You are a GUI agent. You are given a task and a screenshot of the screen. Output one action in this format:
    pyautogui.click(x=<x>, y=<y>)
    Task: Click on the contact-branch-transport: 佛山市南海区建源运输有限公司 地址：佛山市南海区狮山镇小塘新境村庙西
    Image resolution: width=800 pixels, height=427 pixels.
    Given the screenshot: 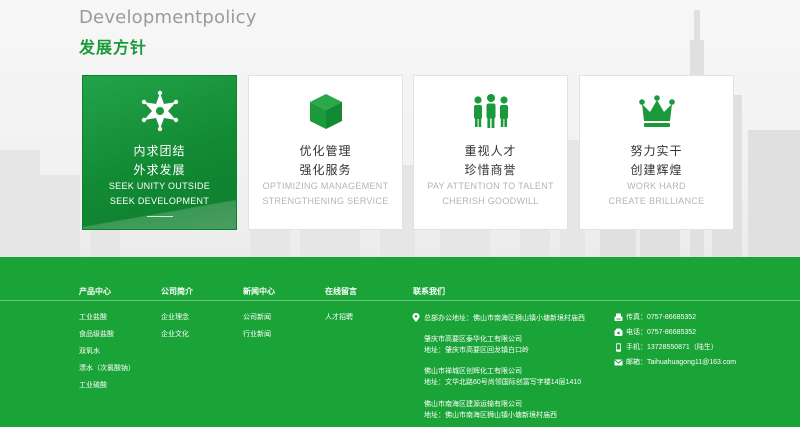 What is the action you would take?
    pyautogui.click(x=490, y=410)
    